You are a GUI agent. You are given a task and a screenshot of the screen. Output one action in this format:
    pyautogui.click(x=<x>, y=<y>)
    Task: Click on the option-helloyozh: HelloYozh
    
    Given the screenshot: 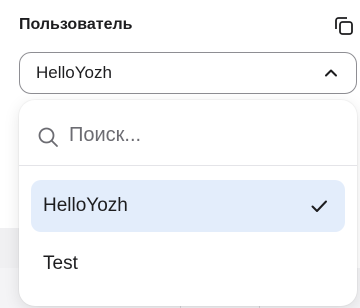 What is the action you would take?
    pyautogui.click(x=188, y=206)
    